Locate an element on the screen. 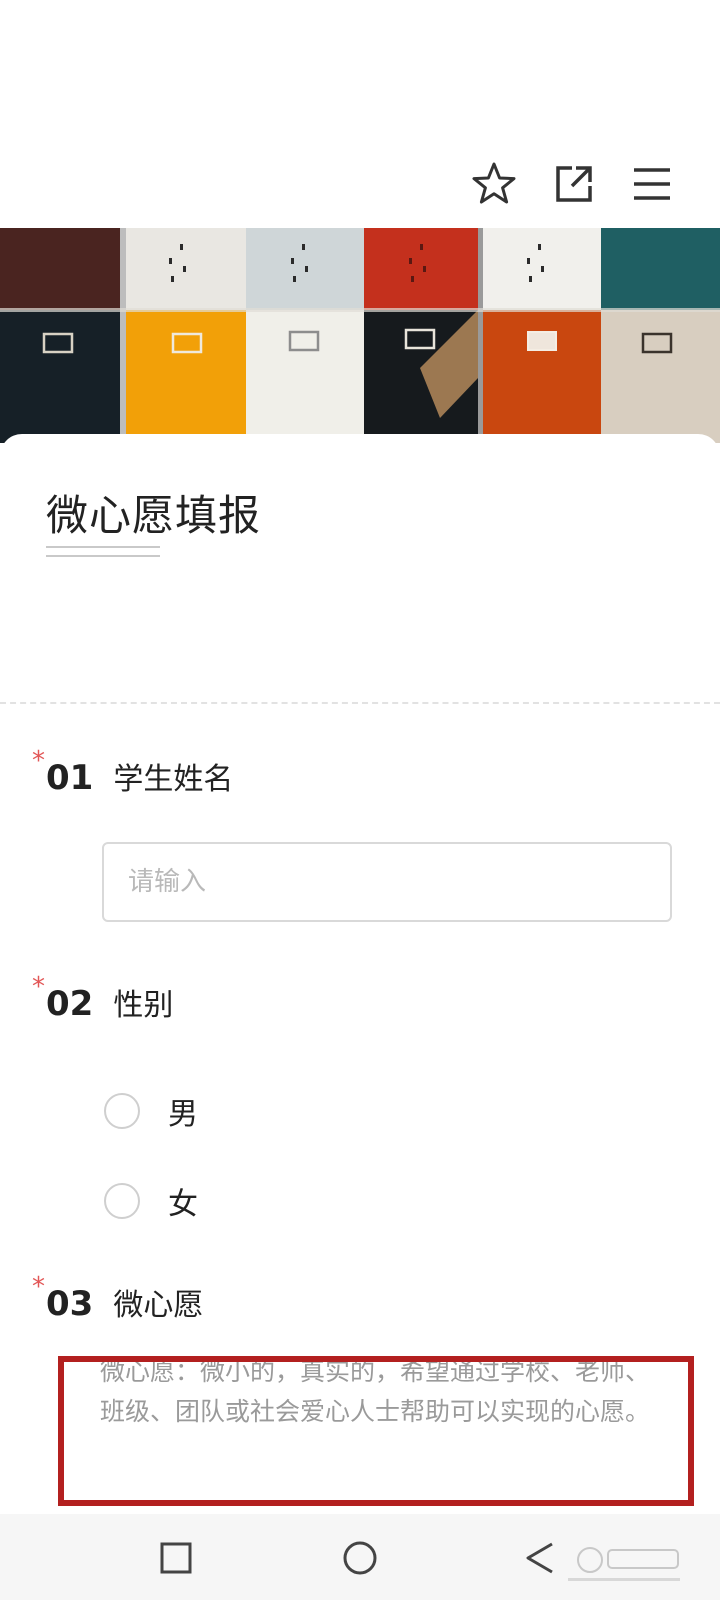 Image resolution: width=720 pixels, height=1600 pixels. watermark-logo is located at coordinates (625, 1567).